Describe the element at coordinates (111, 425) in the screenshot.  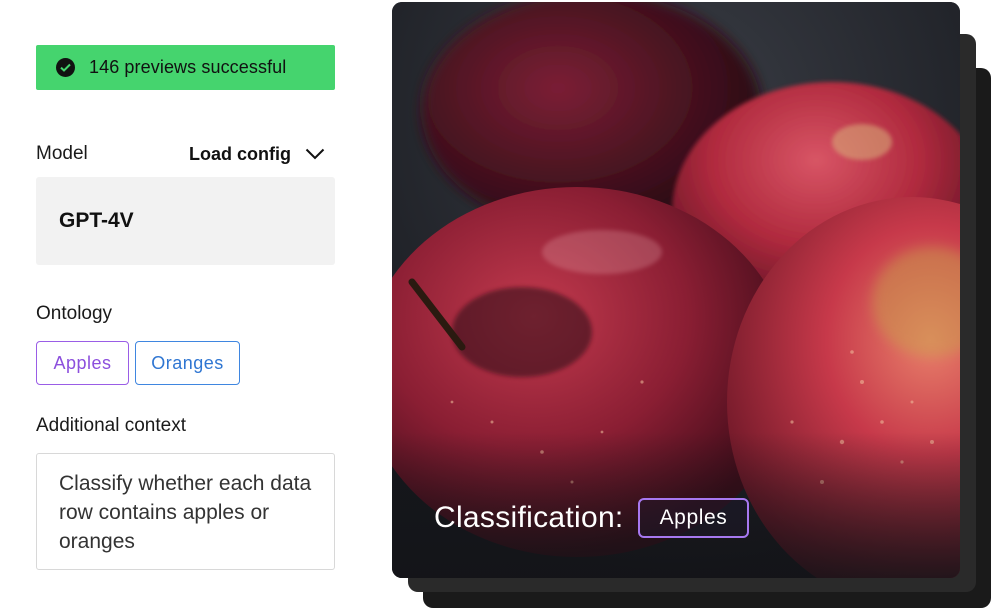
I see `additional-context-label: Additional context` at that location.